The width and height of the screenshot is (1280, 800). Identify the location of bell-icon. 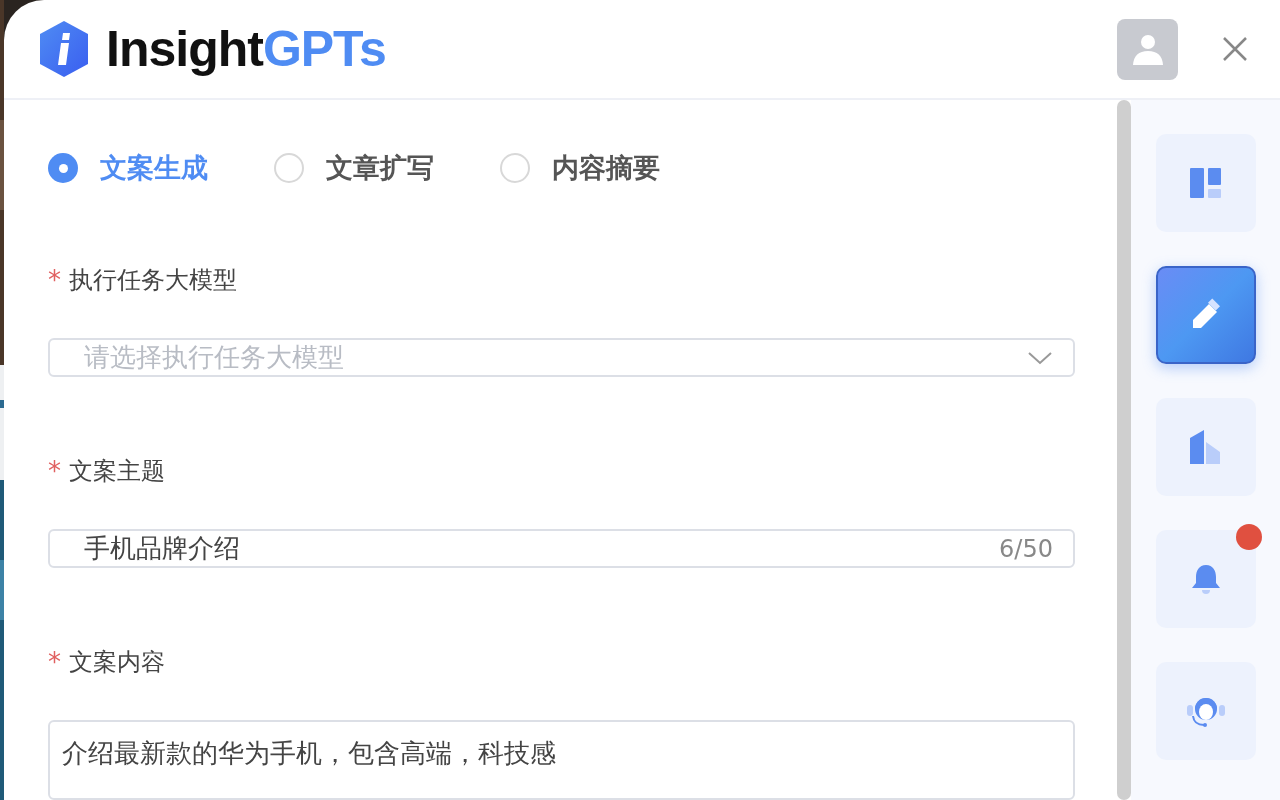
(1205, 579).